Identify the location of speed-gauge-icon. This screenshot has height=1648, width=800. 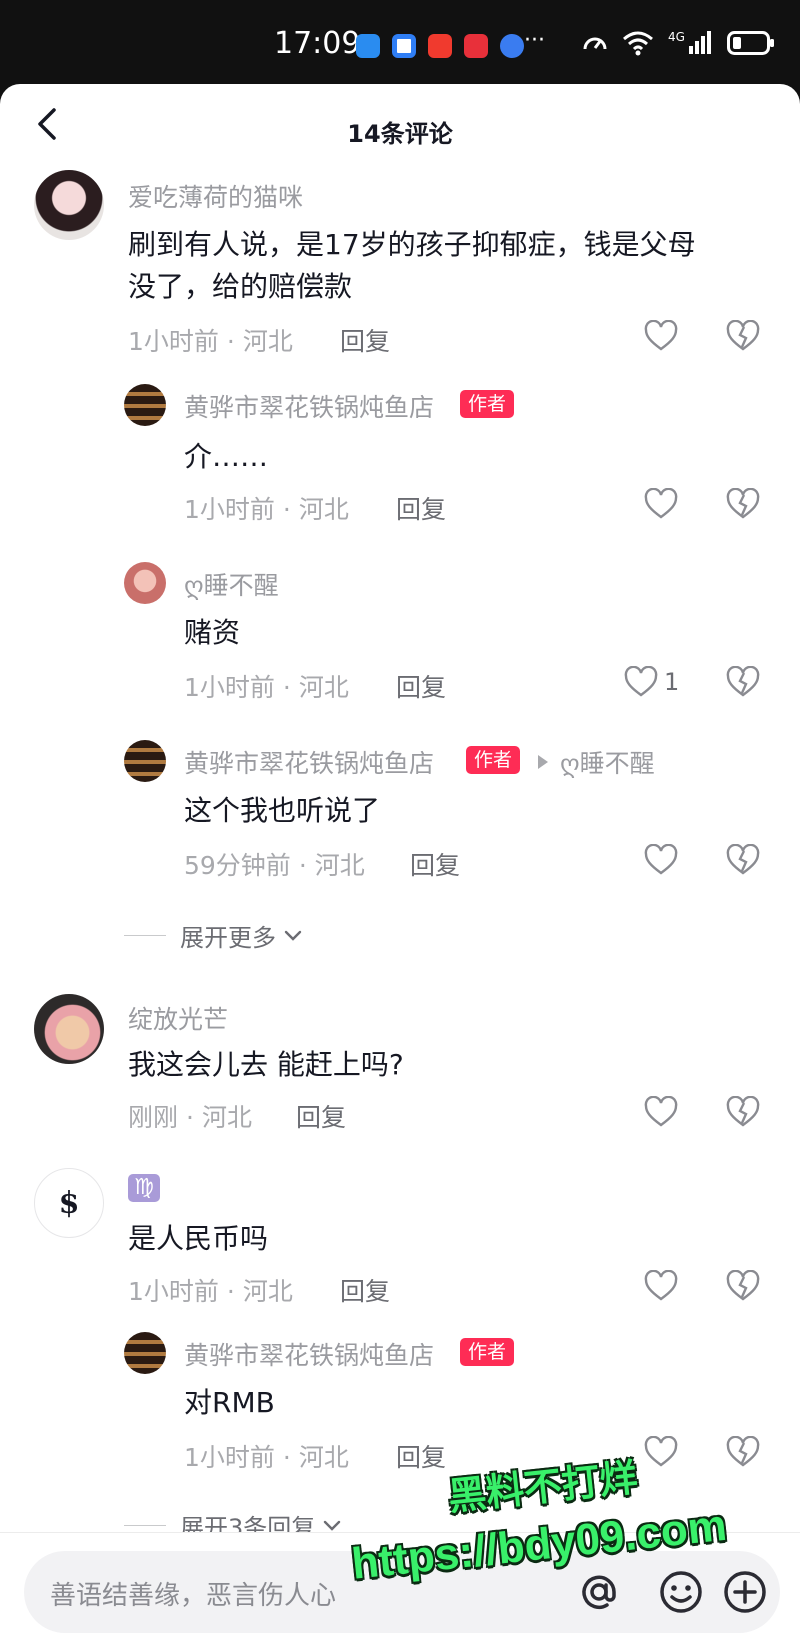
(595, 43).